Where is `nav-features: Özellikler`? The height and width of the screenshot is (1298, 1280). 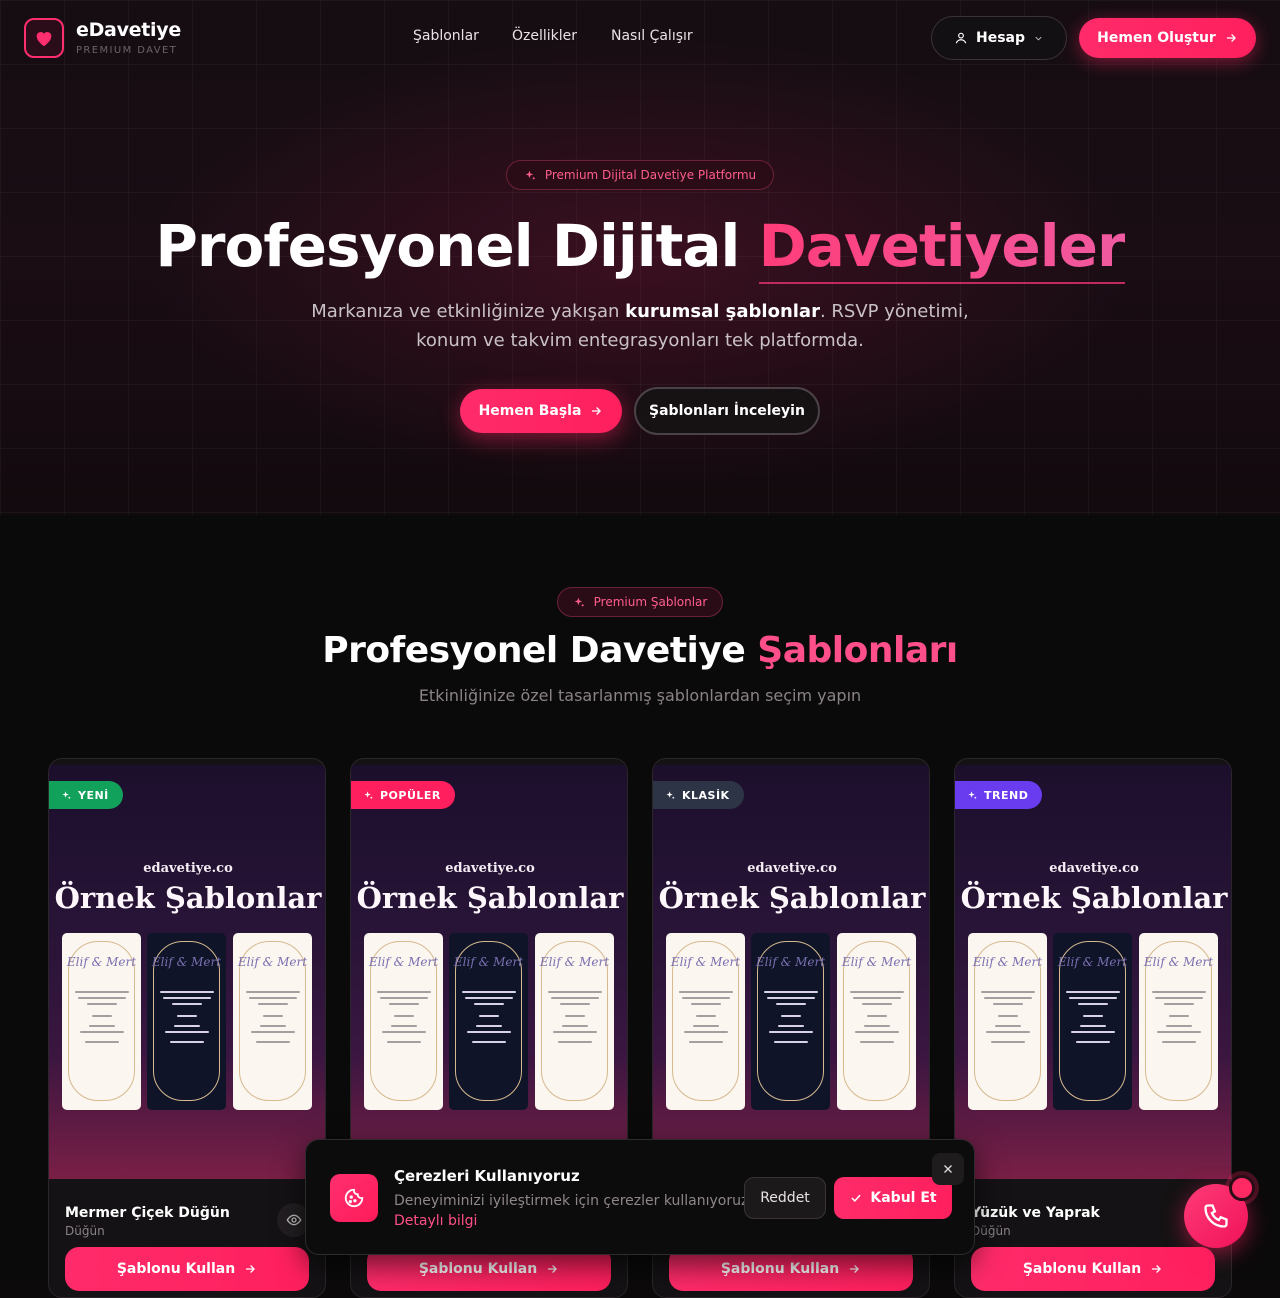
nav-features: Özellikler is located at coordinates (544, 36).